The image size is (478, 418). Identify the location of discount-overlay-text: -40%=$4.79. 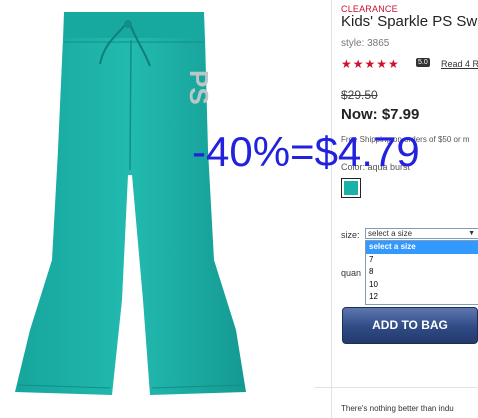
(306, 151).